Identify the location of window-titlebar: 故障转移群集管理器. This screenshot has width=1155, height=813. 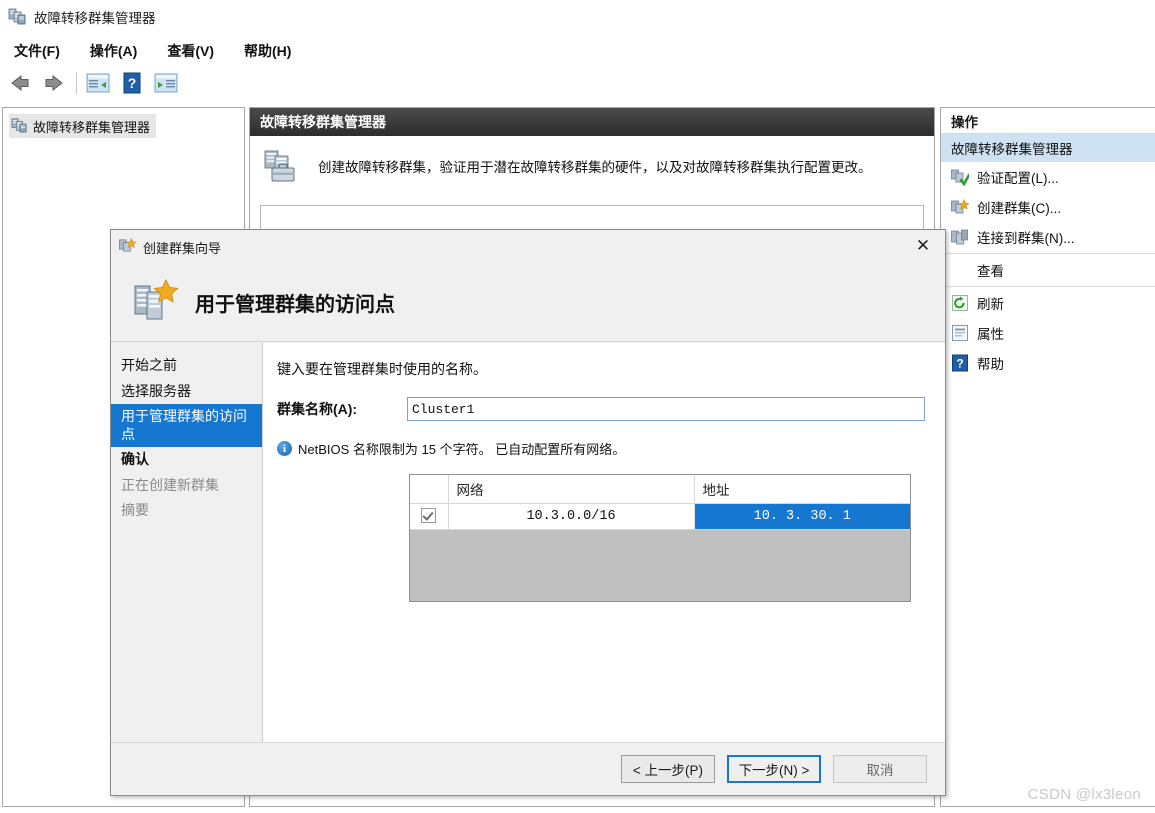
(577, 17).